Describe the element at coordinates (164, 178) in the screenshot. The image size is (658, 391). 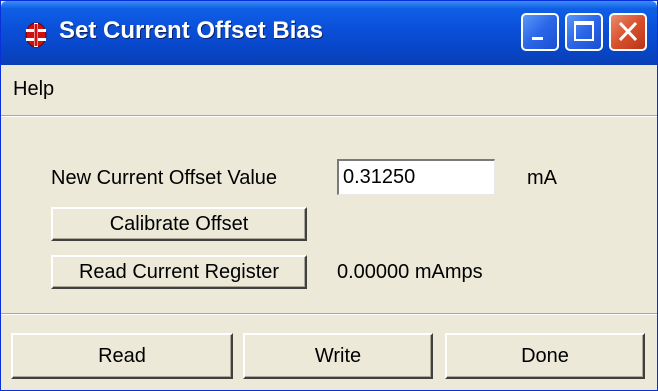
I see `new-value-label: New Current Offset Value` at that location.